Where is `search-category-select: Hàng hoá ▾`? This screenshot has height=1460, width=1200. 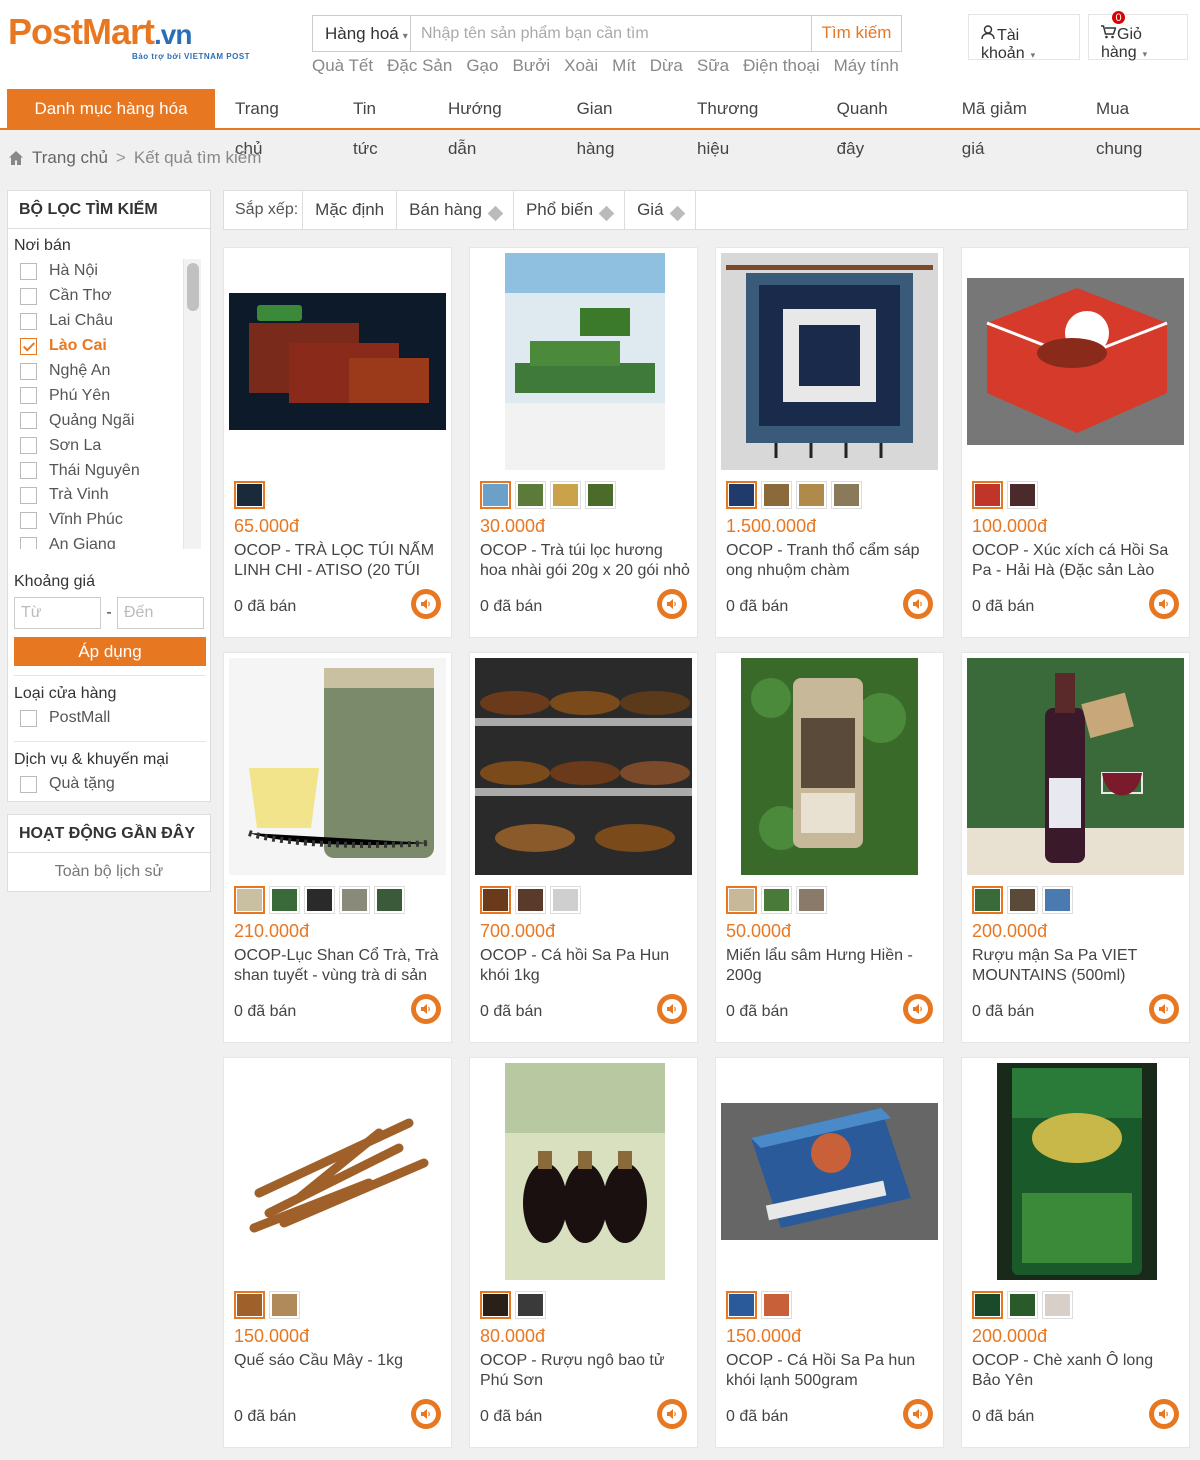
search-category-select: Hàng hoá ▾ is located at coordinates (362, 33).